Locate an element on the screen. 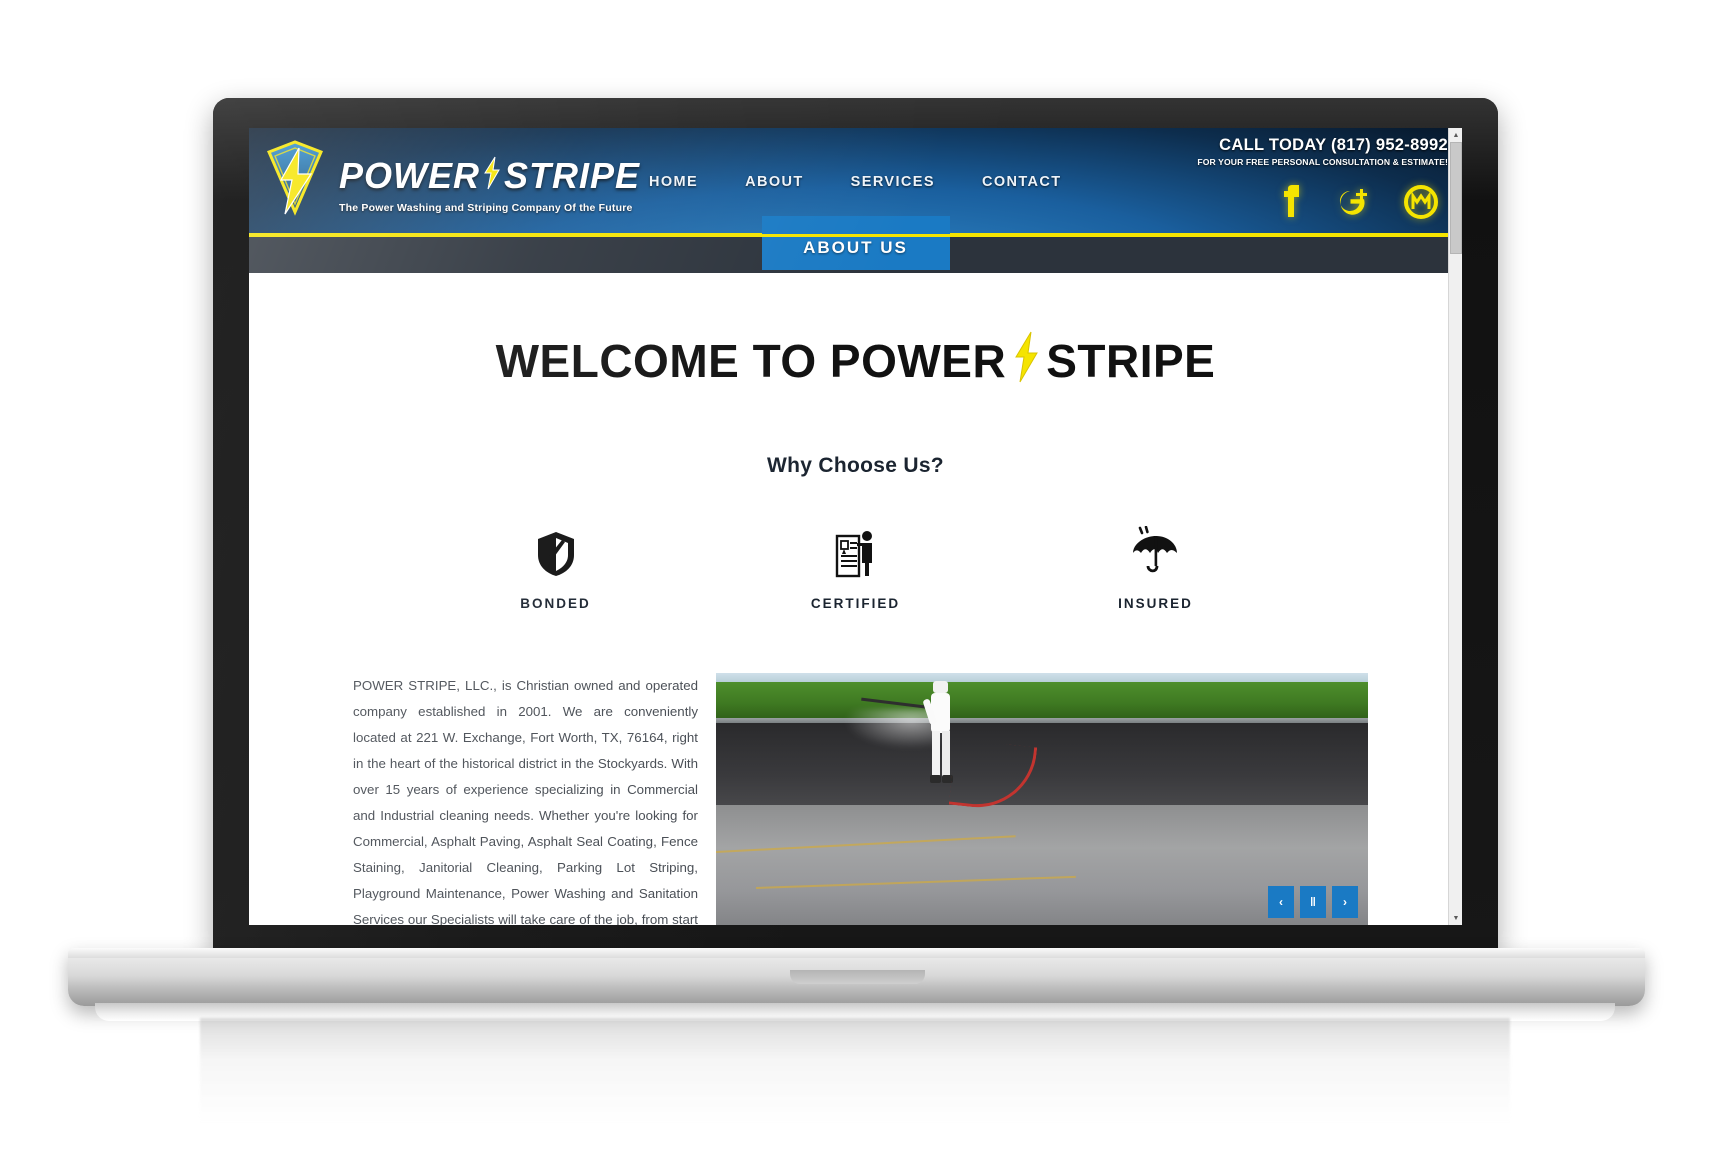 This screenshot has height=1161, width=1711. page-tab-label: ABOUT US is located at coordinates (855, 247).